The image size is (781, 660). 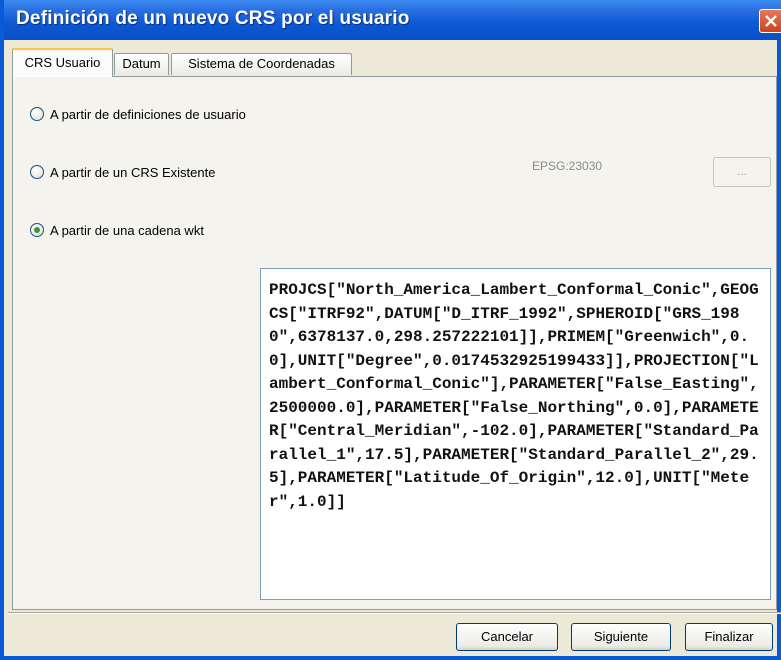 I want to click on option-label: A partir de un CRS Existente, so click(x=133, y=172).